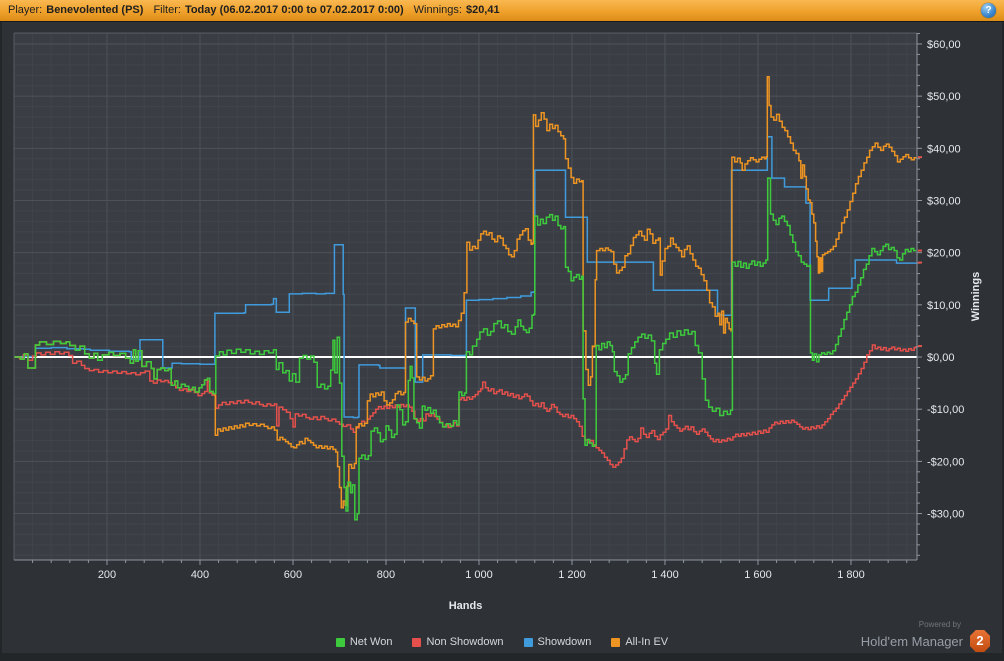 This screenshot has height=661, width=1004. What do you see at coordinates (95, 10) in the screenshot?
I see `player-value: Benevolented (PS)` at bounding box center [95, 10].